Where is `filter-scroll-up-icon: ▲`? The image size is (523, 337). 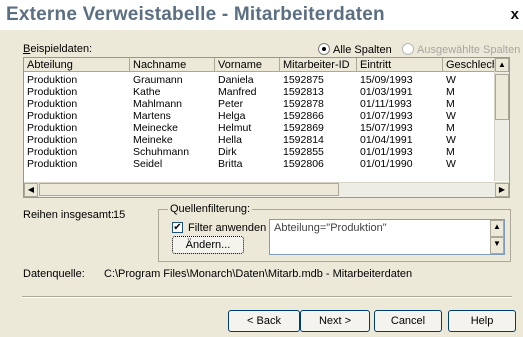 filter-scroll-up-icon: ▲ is located at coordinates (497, 228).